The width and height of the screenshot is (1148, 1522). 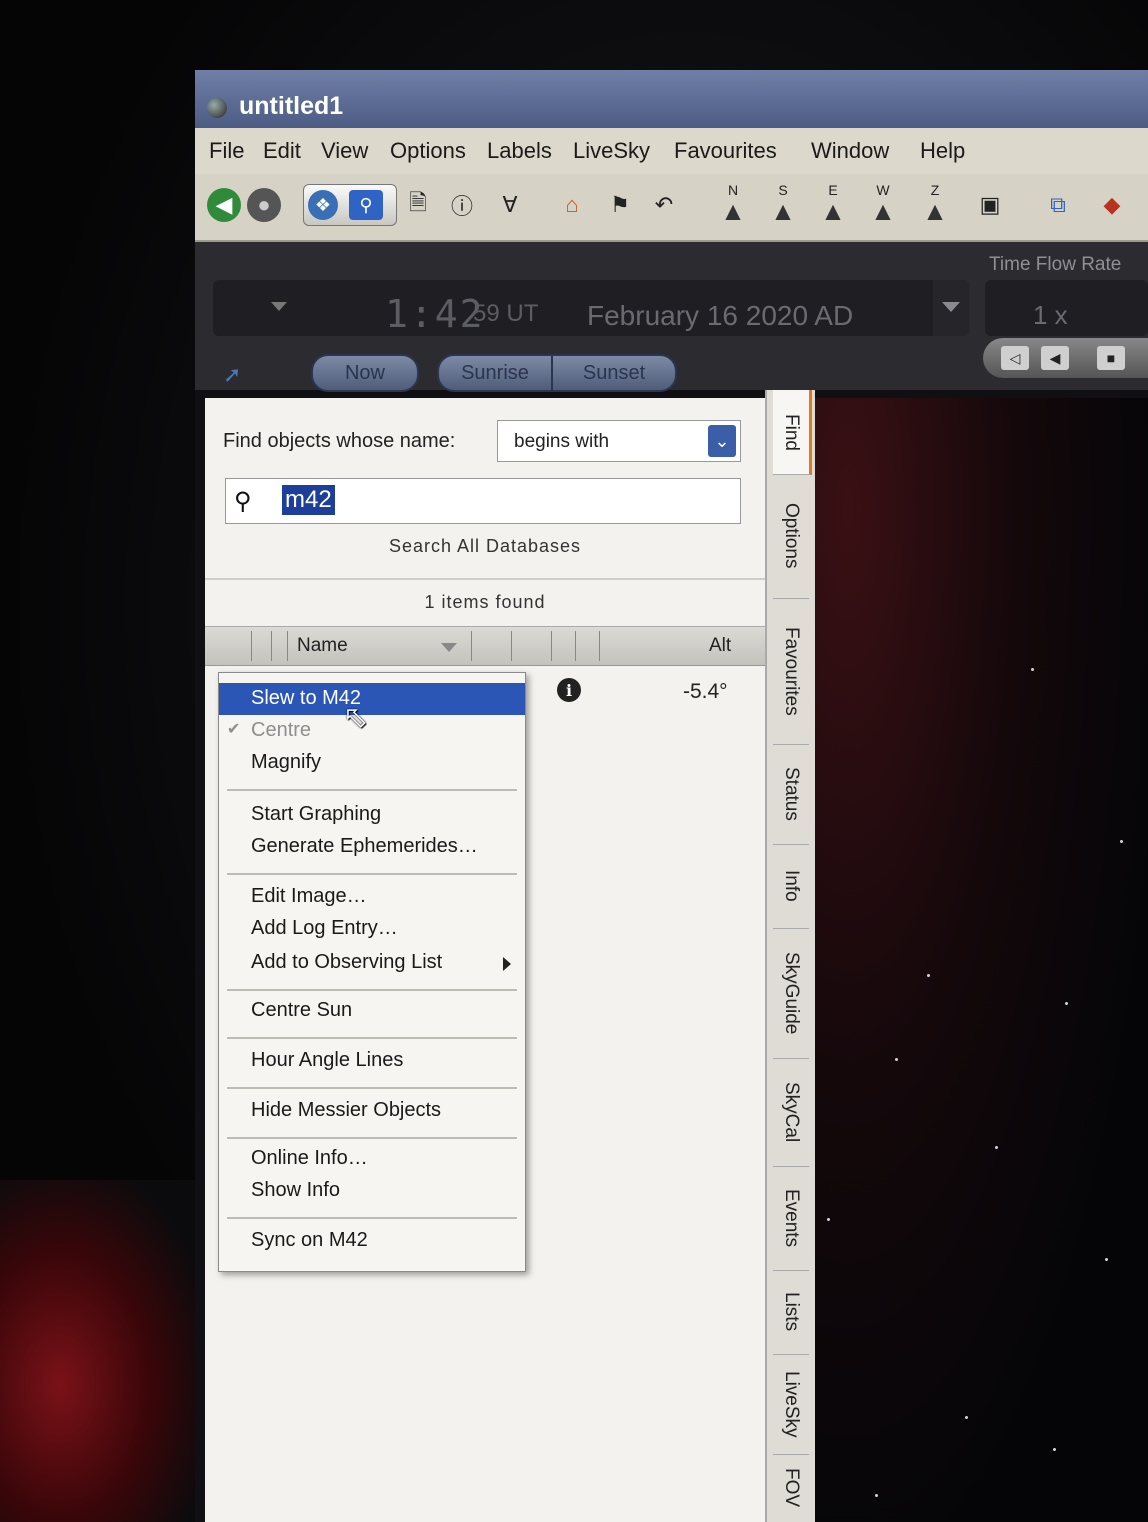 What do you see at coordinates (990, 205) in the screenshot?
I see `fullscreen-icon: ▣` at bounding box center [990, 205].